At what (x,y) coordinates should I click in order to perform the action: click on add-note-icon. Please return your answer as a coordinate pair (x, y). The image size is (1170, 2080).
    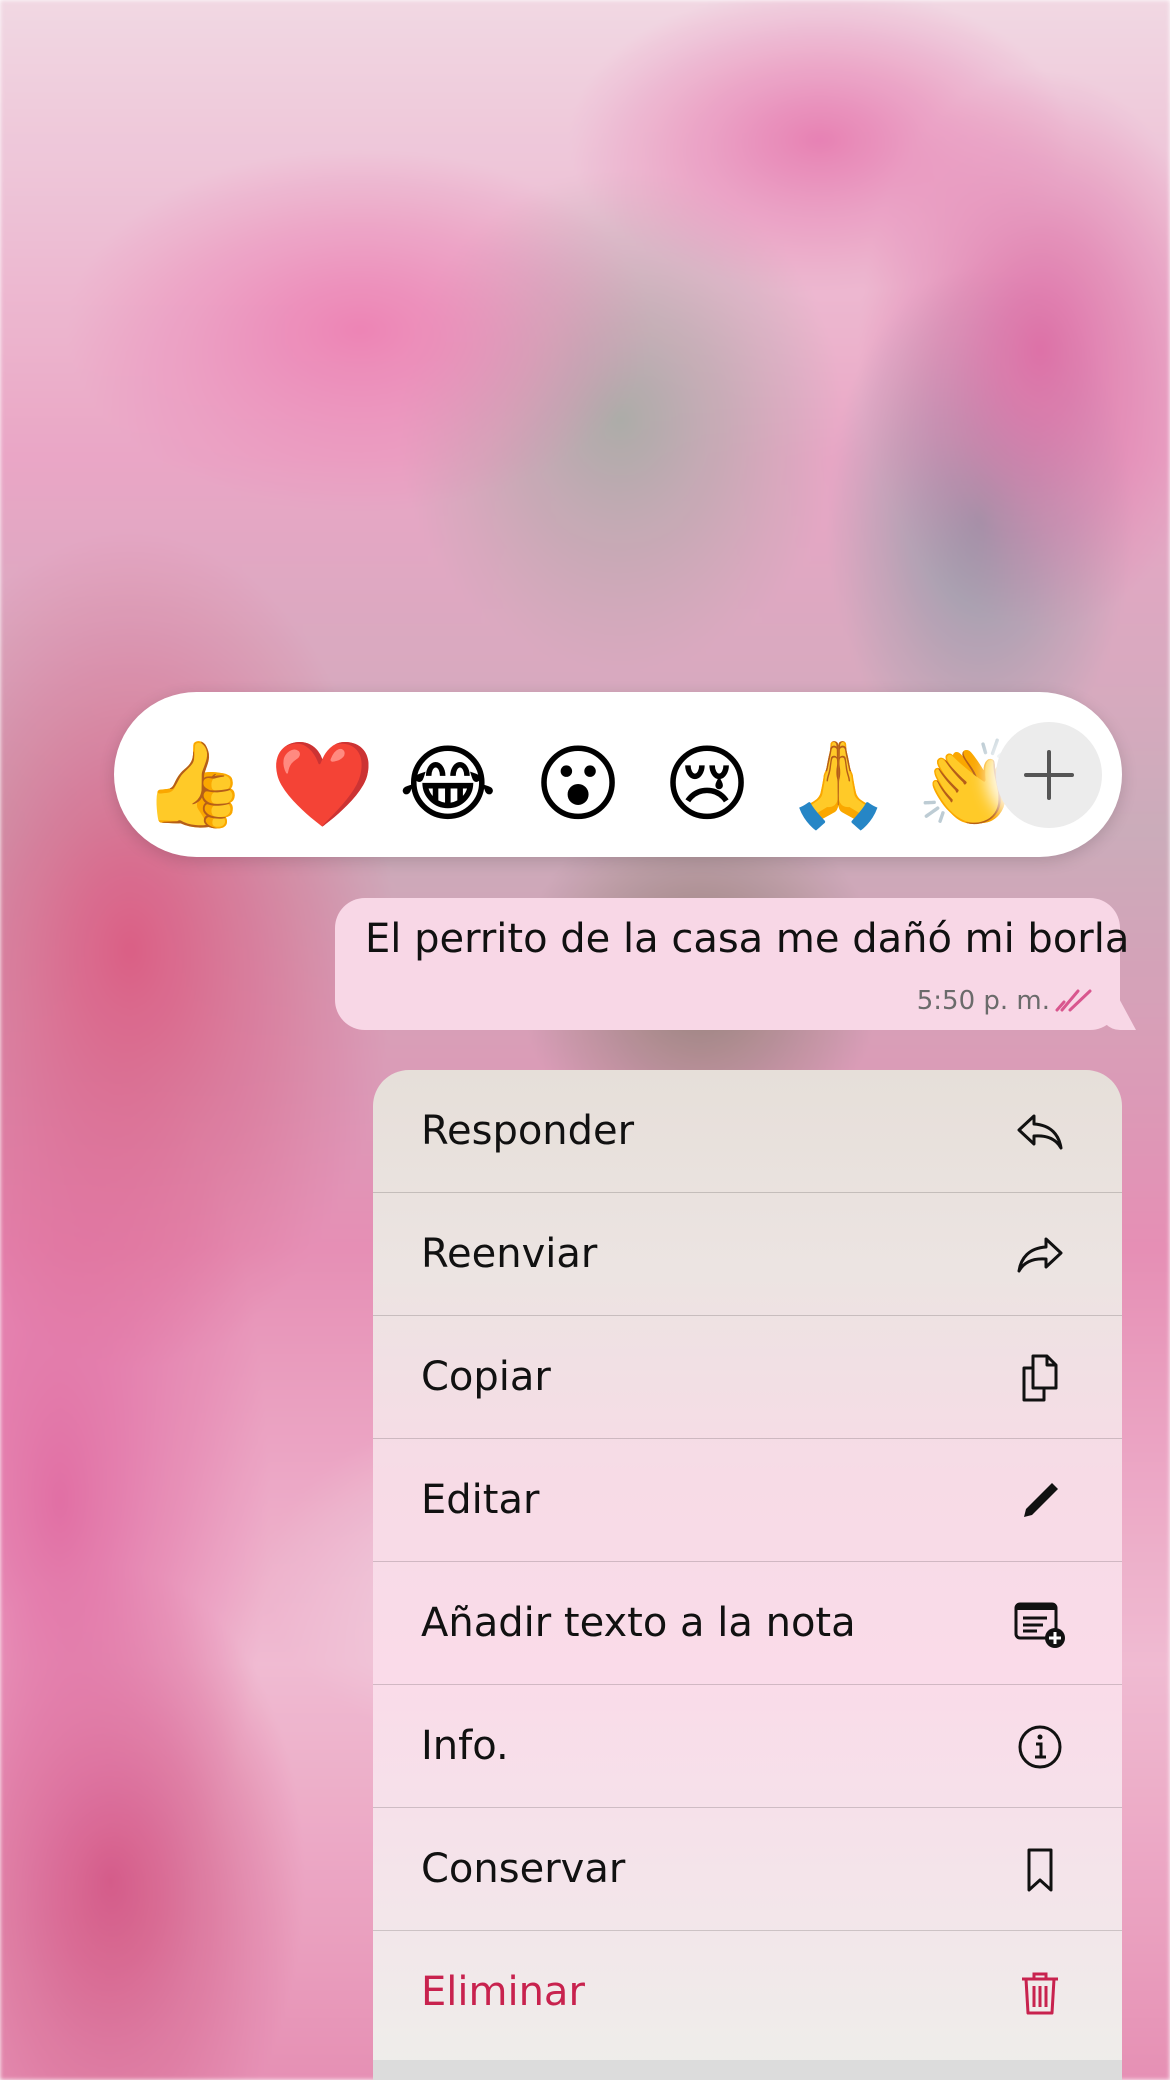
    Looking at the image, I should click on (1039, 1625).